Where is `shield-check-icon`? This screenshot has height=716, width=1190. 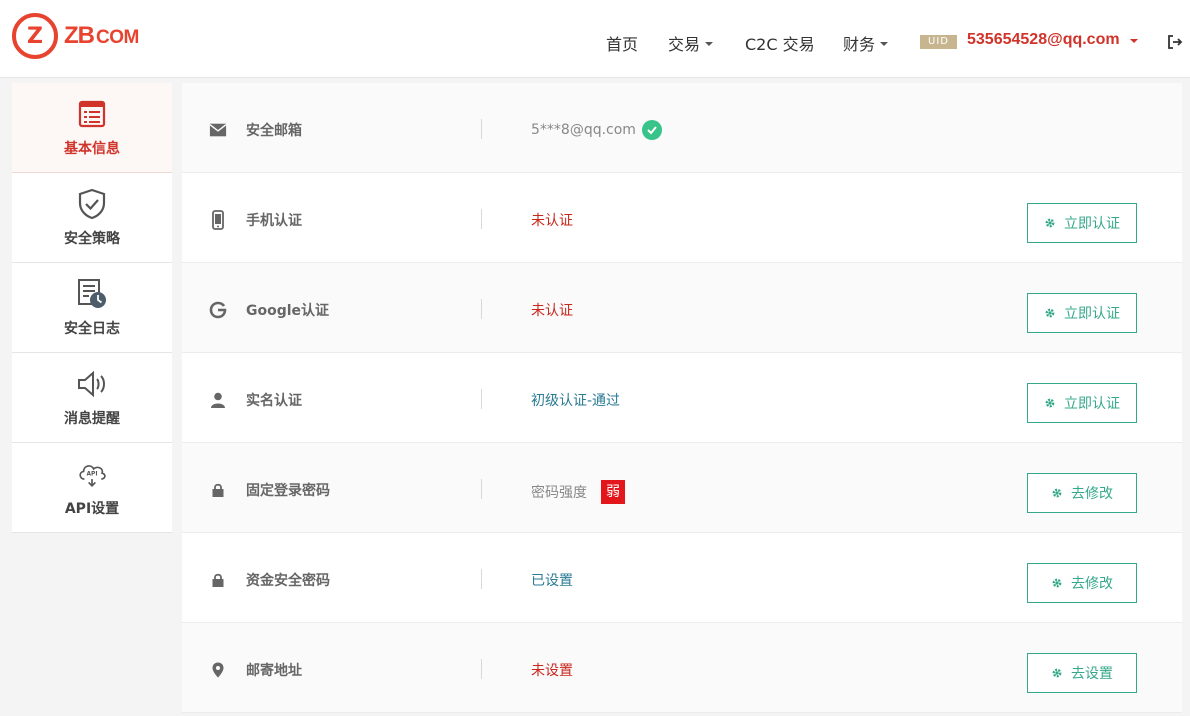
shield-check-icon is located at coordinates (92, 204).